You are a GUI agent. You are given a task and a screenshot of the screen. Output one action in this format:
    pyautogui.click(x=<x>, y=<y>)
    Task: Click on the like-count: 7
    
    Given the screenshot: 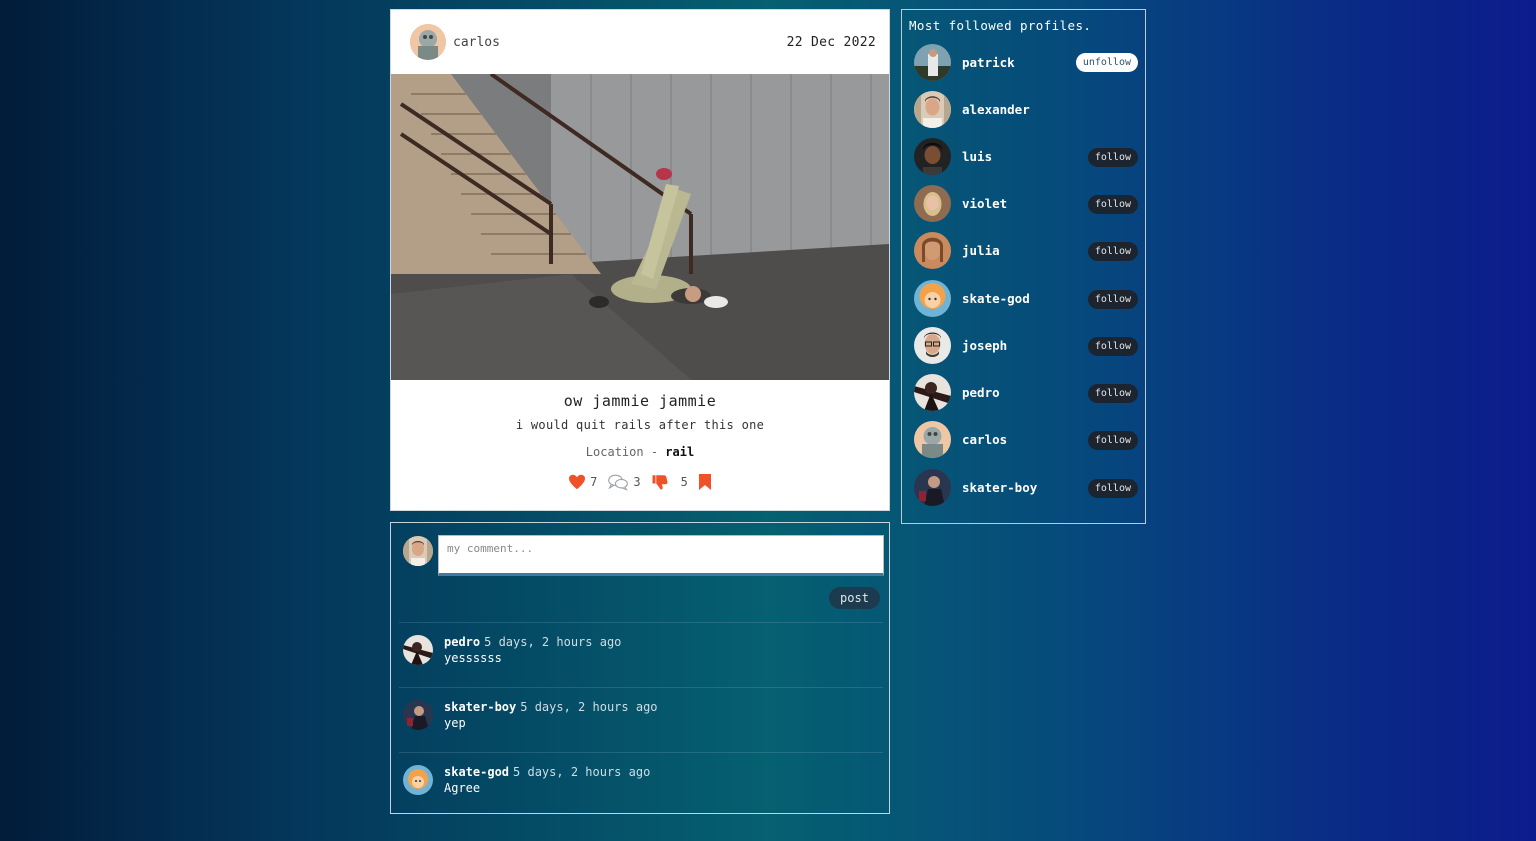 What is the action you would take?
    pyautogui.click(x=594, y=482)
    